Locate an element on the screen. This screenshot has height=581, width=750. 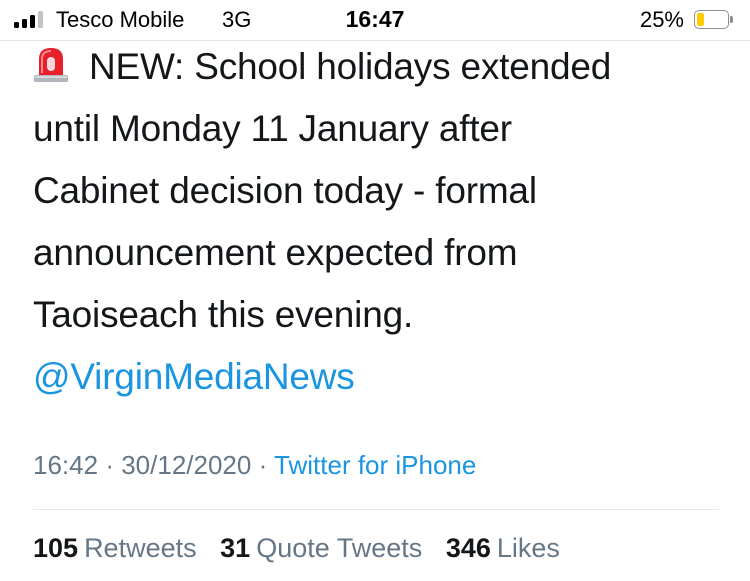
retweets-count: 105 is located at coordinates (56, 548).